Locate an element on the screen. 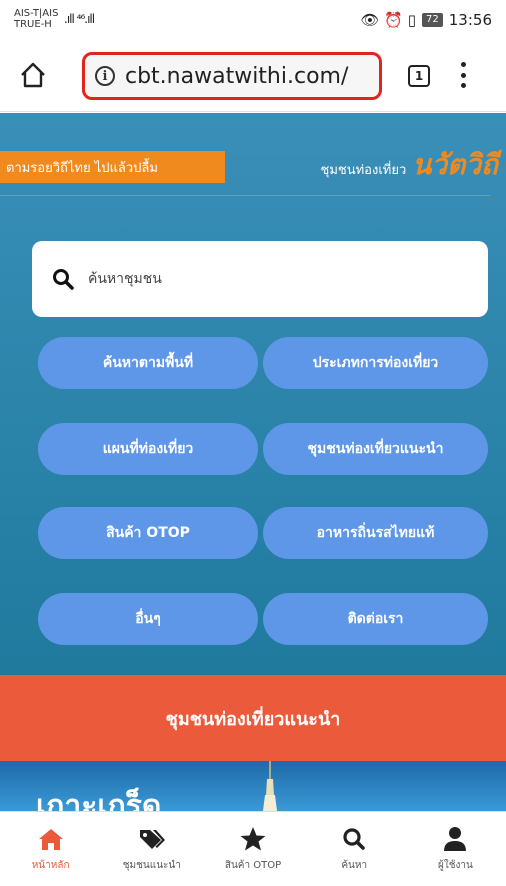 The image size is (506, 886). brand-name: นวัตวิถี is located at coordinates (455, 164).